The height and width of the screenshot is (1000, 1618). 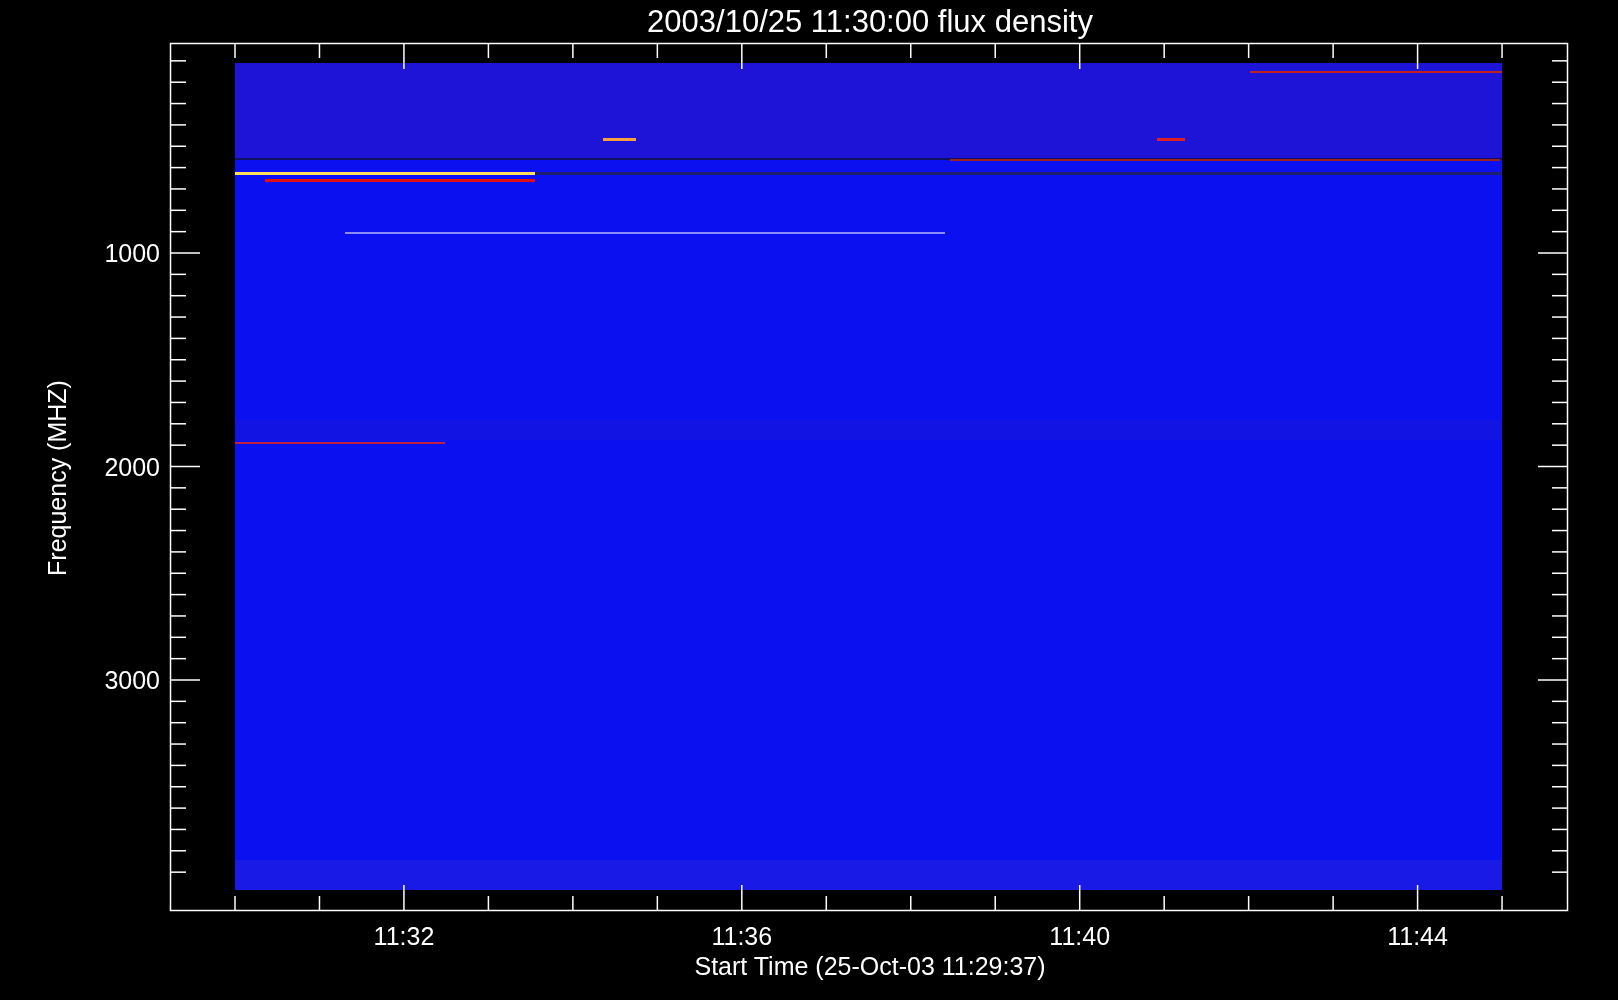 I want to click on y-tick-label: 2000, so click(x=132, y=466).